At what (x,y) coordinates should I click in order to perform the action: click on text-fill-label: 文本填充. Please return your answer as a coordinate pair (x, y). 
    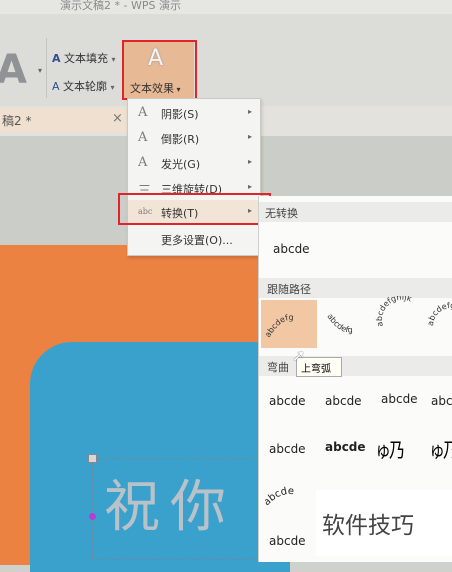
    Looking at the image, I should click on (86, 58).